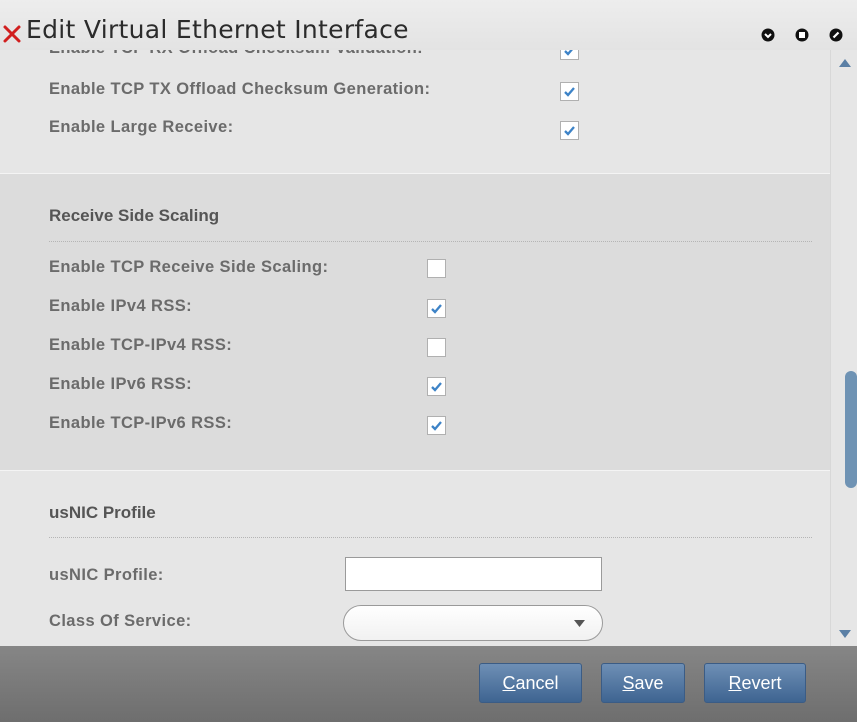 Image resolution: width=857 pixels, height=722 pixels. Describe the element at coordinates (141, 423) in the screenshot. I see `tcp-ipv6-rss-label: Enable TCP-IPv6 RSS:` at that location.